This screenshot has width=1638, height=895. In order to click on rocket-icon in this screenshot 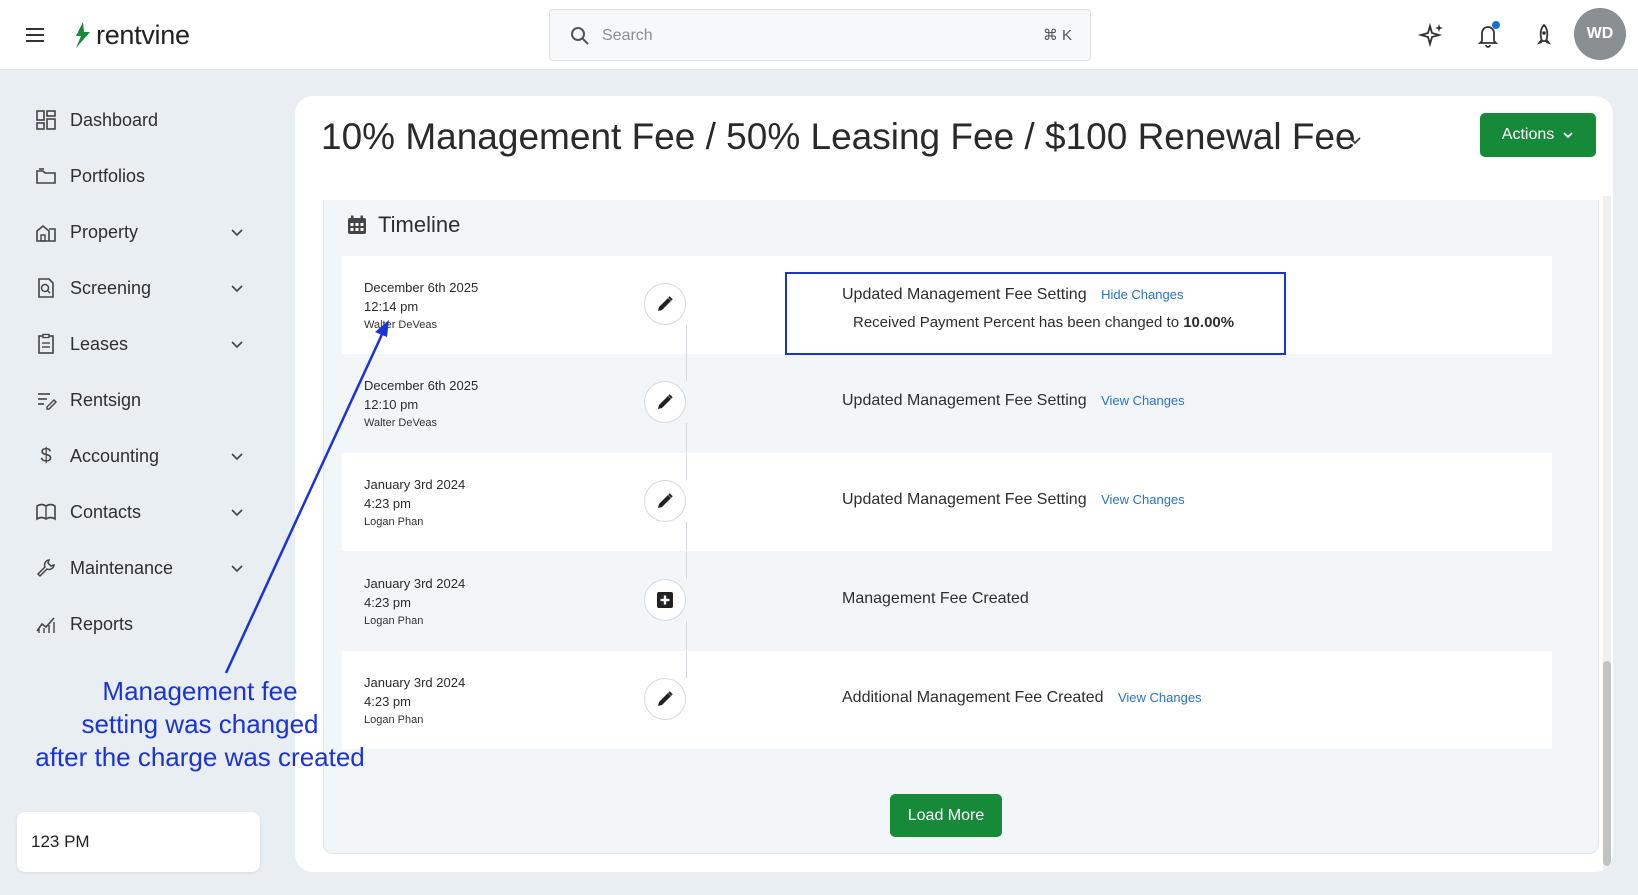, I will do `click(1544, 35)`.